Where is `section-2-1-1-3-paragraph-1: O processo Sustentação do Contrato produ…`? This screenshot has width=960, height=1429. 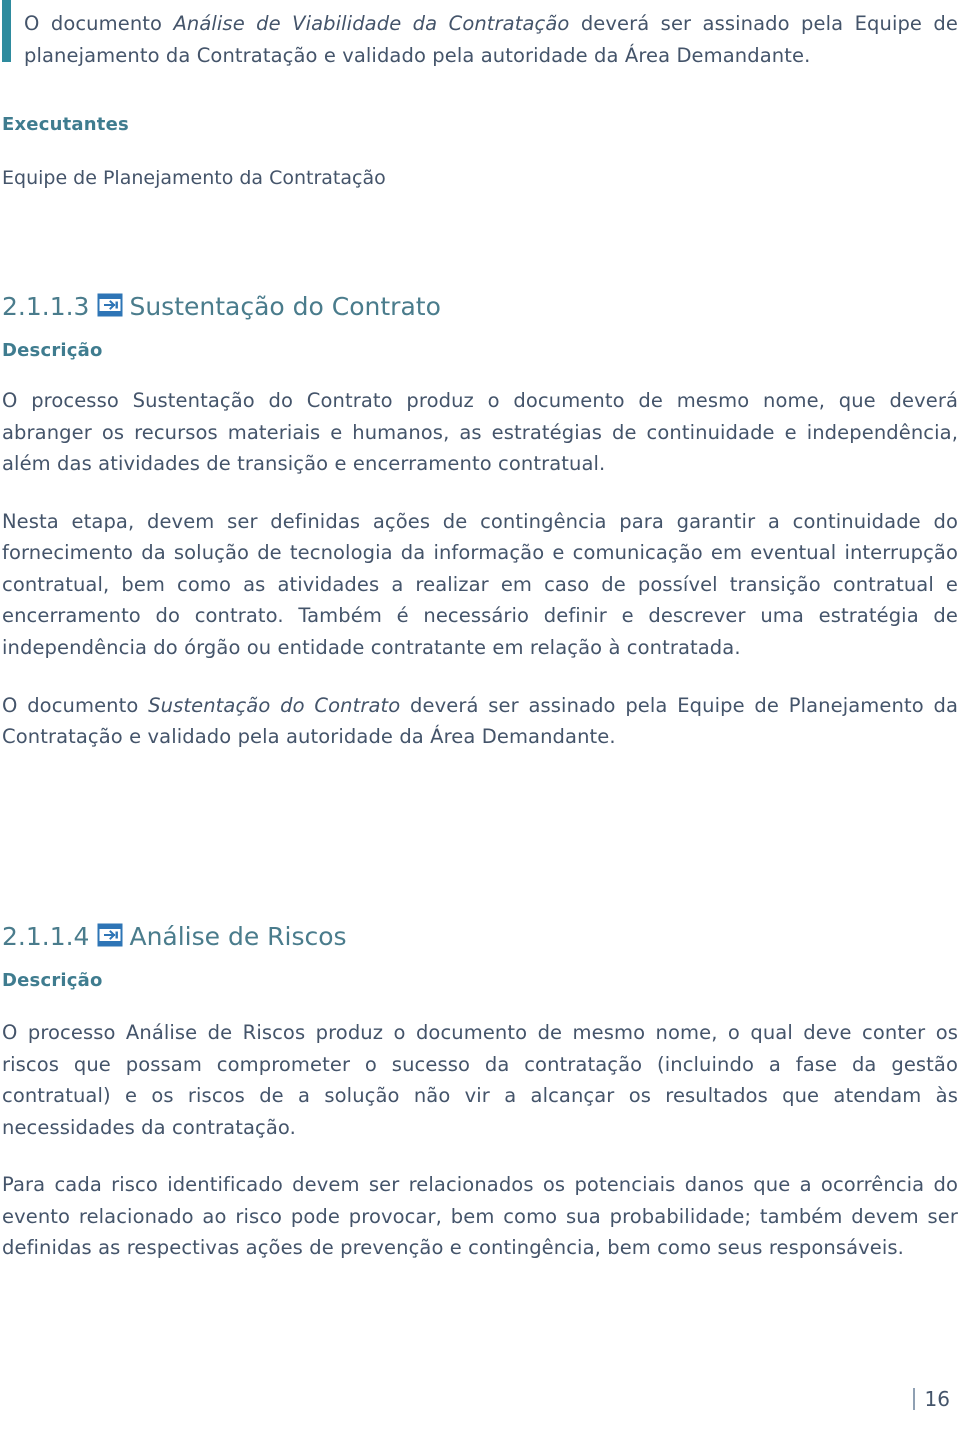 section-2-1-1-3-paragraph-1: O processo Sustentação do Contrato produ… is located at coordinates (480, 432).